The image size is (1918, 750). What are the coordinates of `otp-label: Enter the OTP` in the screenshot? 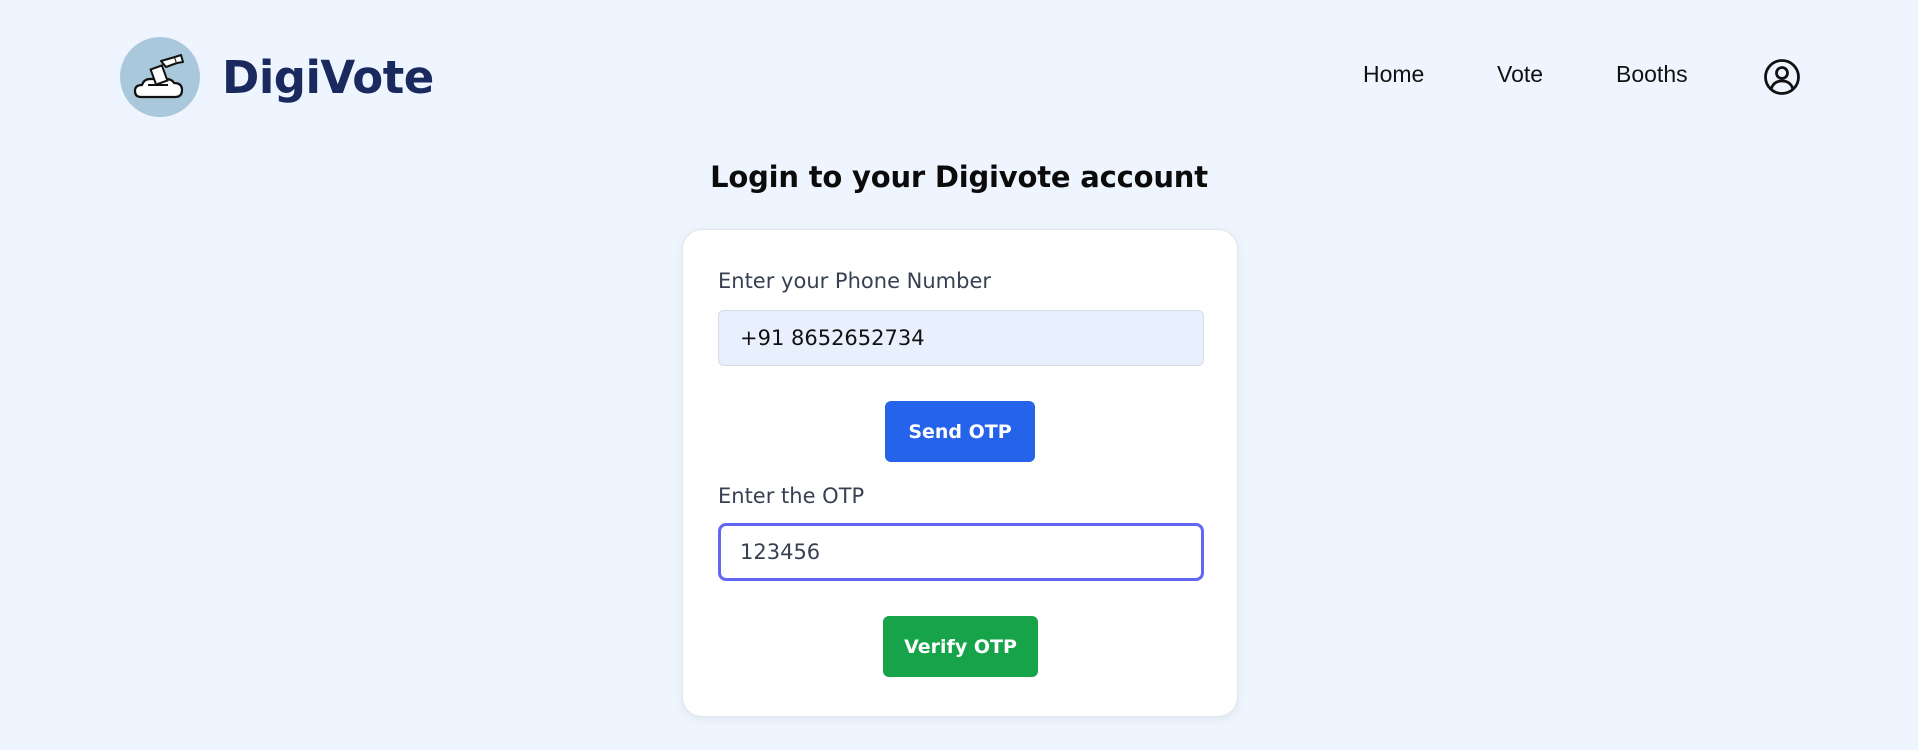 It's located at (791, 496).